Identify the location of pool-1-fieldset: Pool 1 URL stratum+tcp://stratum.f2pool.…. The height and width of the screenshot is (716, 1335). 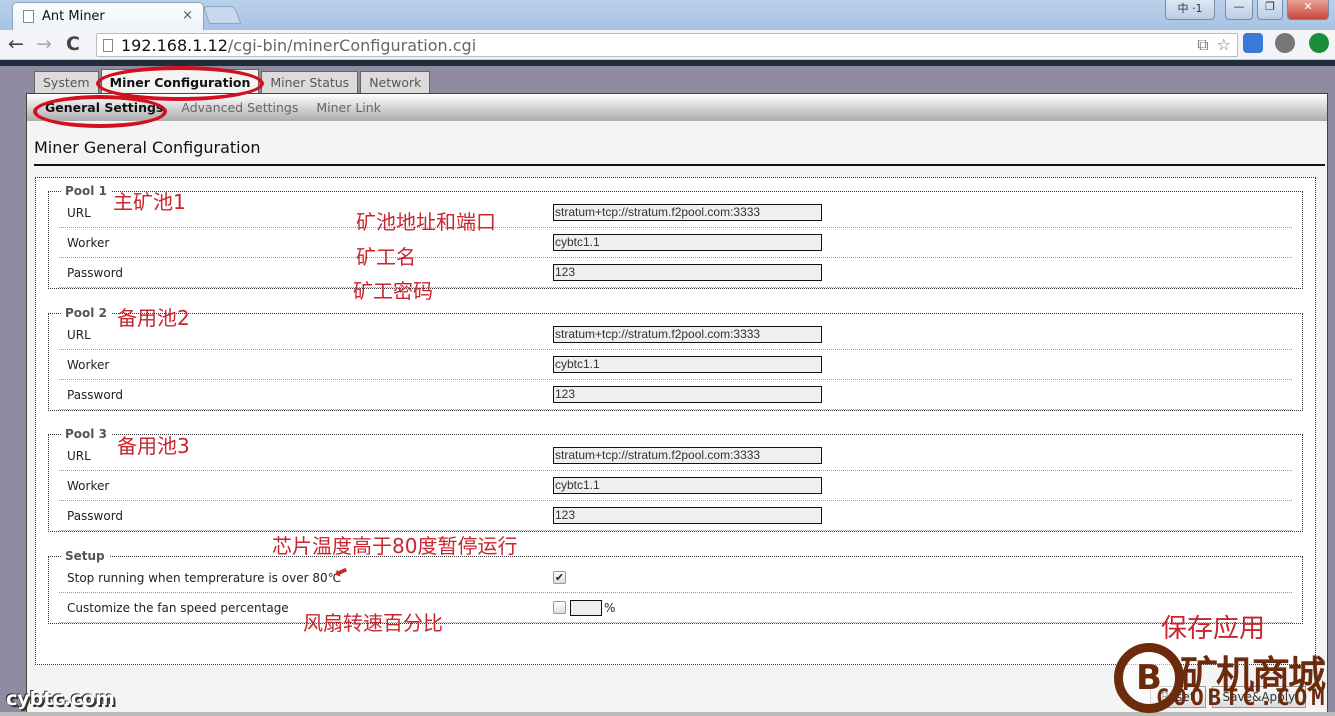
(675, 236).